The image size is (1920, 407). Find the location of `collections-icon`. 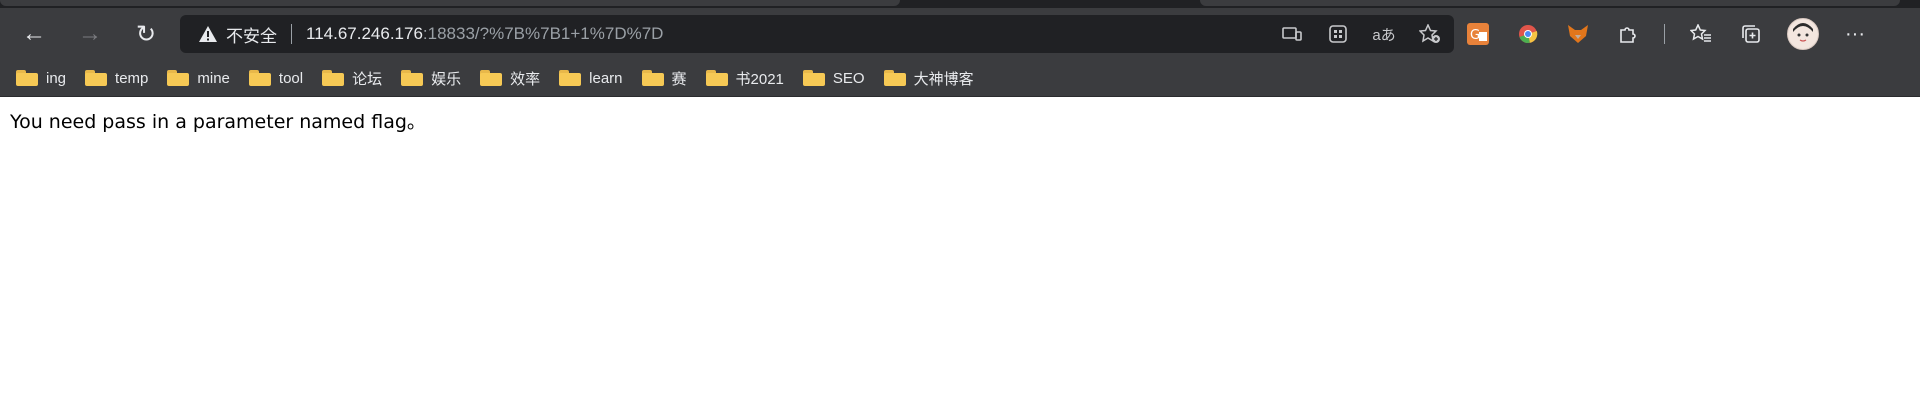

collections-icon is located at coordinates (1751, 34).